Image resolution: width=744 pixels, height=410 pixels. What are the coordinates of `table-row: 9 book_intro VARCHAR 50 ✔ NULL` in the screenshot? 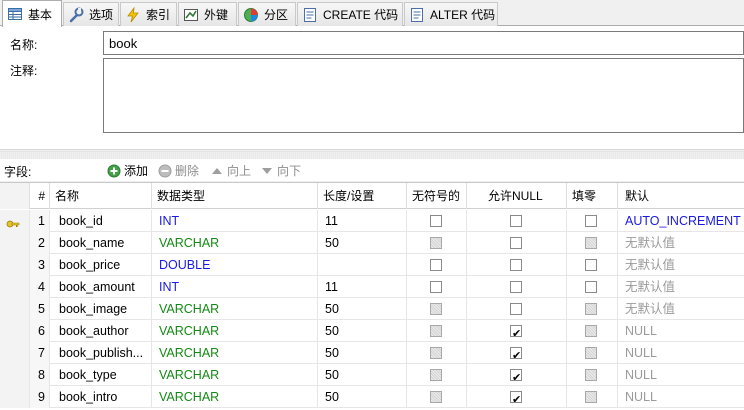 It's located at (372, 397).